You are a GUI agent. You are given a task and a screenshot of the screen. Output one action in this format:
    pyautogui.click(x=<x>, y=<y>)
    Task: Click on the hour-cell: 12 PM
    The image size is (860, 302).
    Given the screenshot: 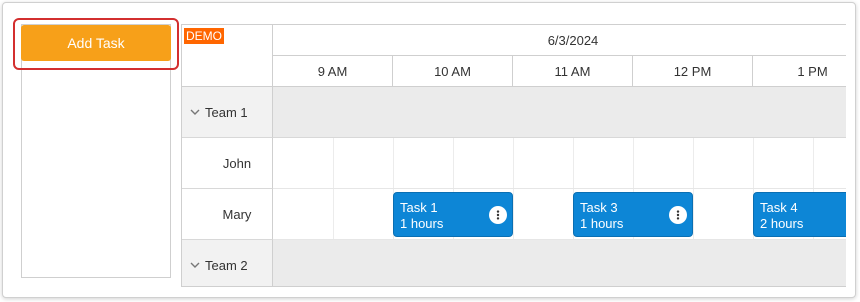 What is the action you would take?
    pyautogui.click(x=693, y=71)
    